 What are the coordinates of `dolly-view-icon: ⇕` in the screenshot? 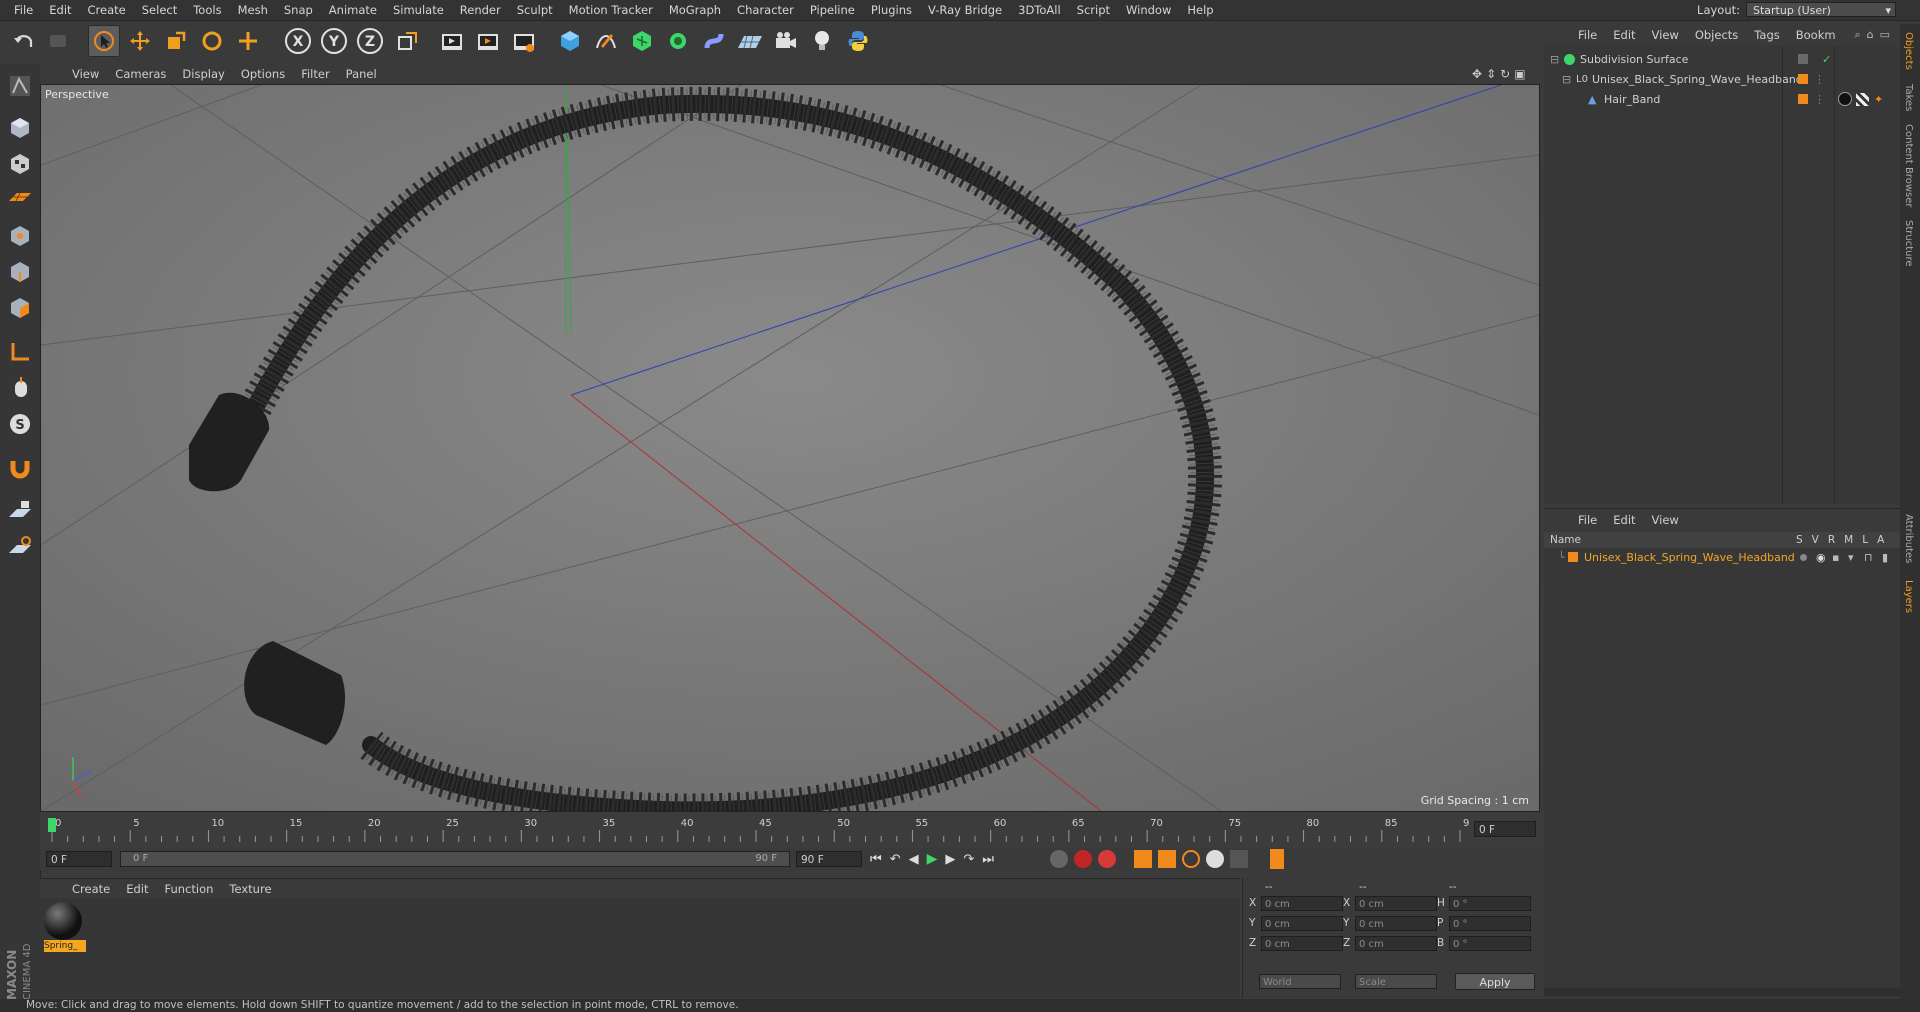 It's located at (1491, 74).